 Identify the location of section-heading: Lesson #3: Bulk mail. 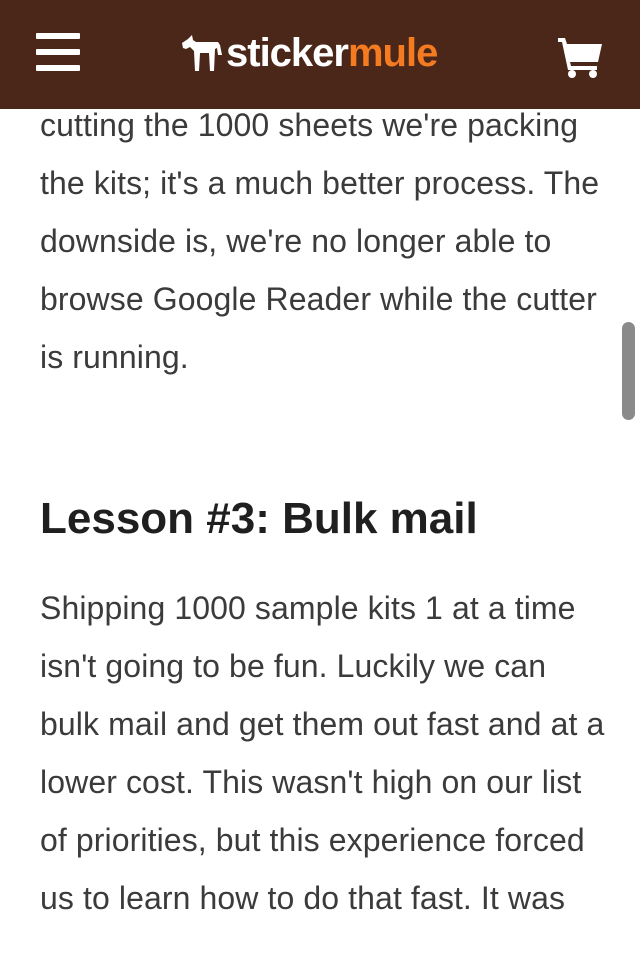
(259, 518).